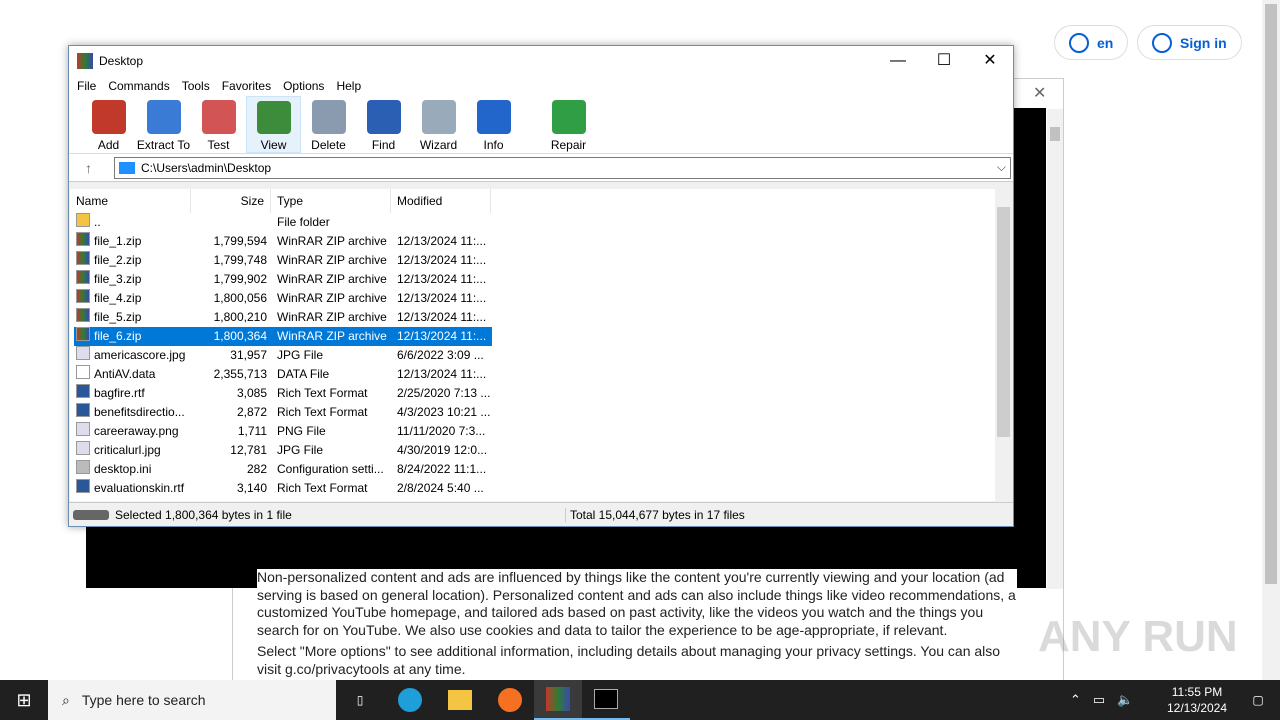 This screenshot has width=1280, height=720. Describe the element at coordinates (1003, 345) in the screenshot. I see `vertical-scrollbar` at that location.